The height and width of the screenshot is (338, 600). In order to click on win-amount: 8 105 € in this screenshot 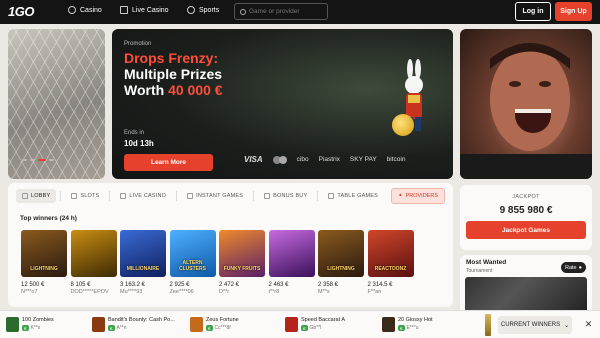, I will do `click(80, 285)`.